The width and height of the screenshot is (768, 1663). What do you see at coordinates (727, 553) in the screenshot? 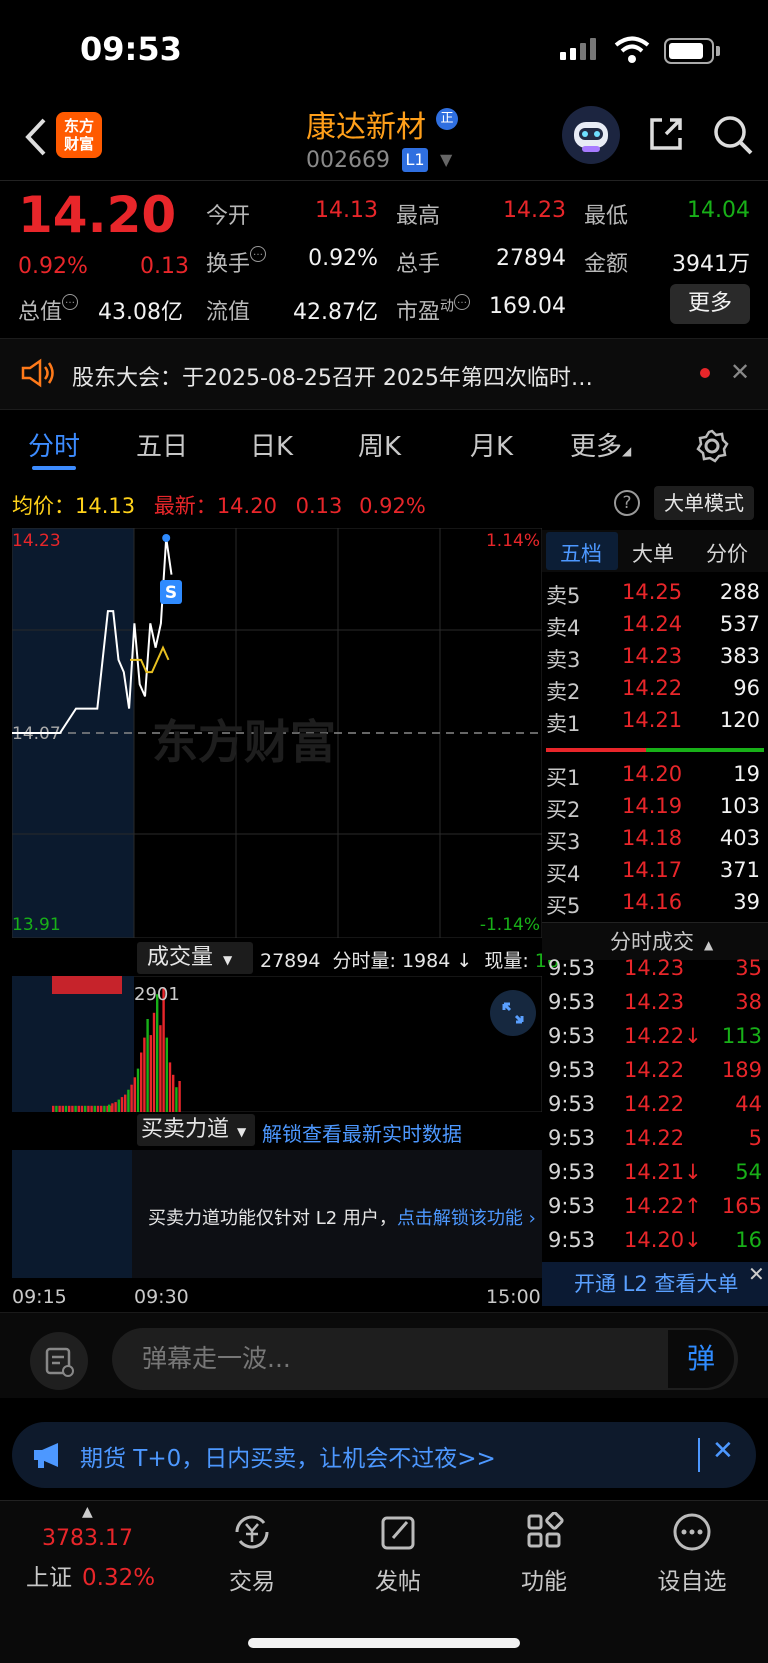
I see `tab-price-distribution: 分价` at bounding box center [727, 553].